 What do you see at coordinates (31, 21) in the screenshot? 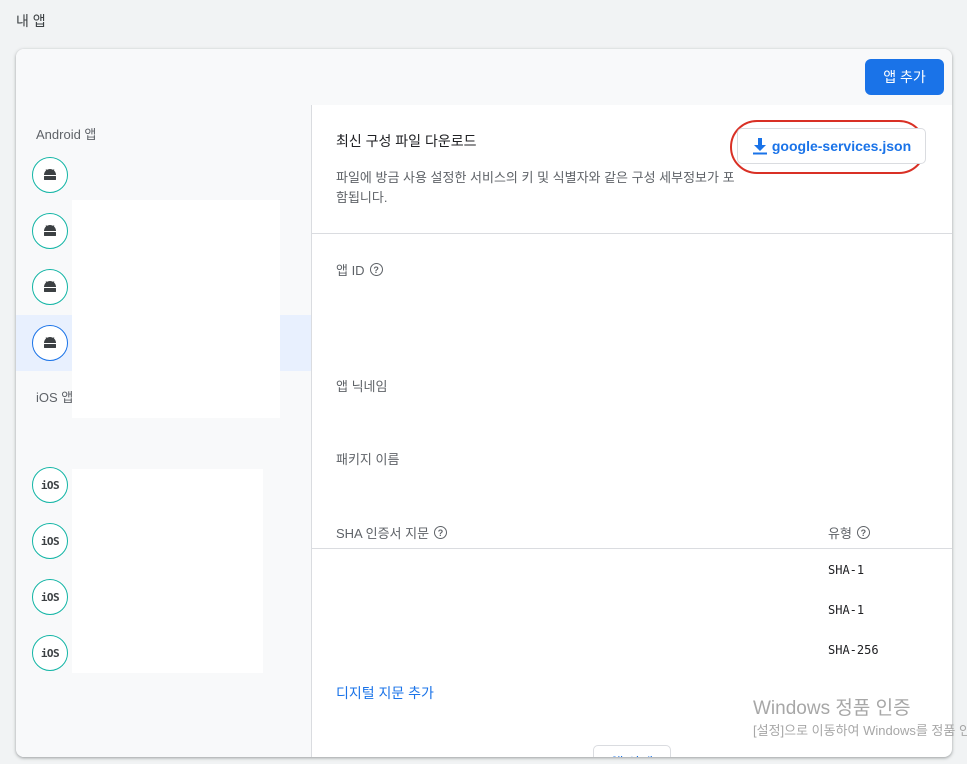
I see `page-title: 내 앱` at bounding box center [31, 21].